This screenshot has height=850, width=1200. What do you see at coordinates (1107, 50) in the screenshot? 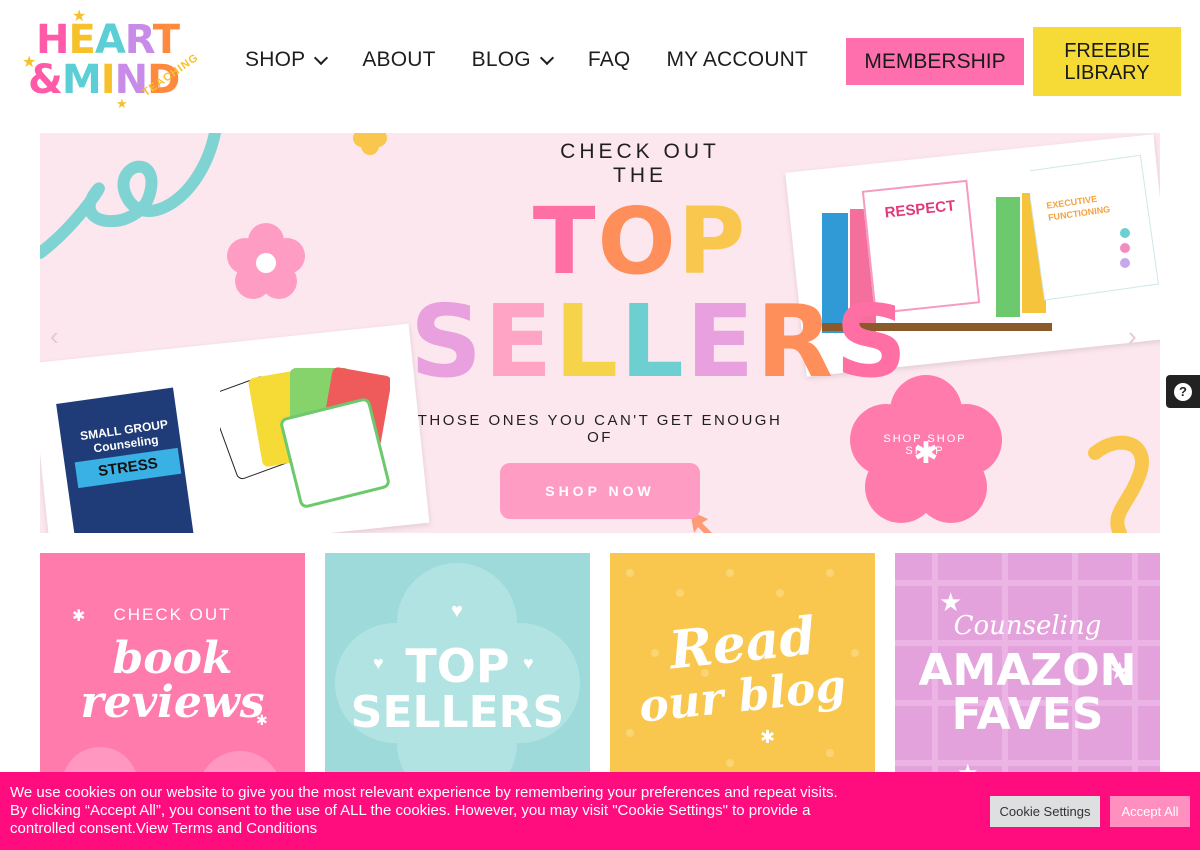
I see `freebie-label-line1: FREEBIE` at bounding box center [1107, 50].